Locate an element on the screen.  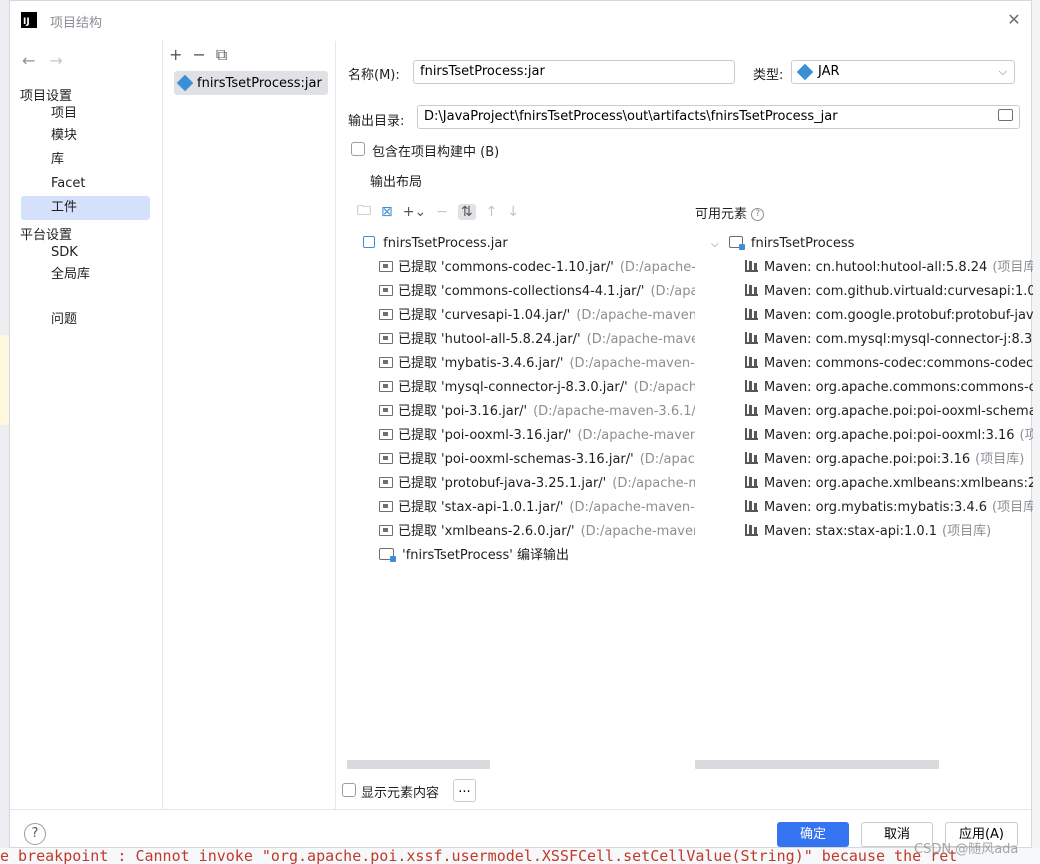
ide-right-gutter is located at coordinates (1036, 424).